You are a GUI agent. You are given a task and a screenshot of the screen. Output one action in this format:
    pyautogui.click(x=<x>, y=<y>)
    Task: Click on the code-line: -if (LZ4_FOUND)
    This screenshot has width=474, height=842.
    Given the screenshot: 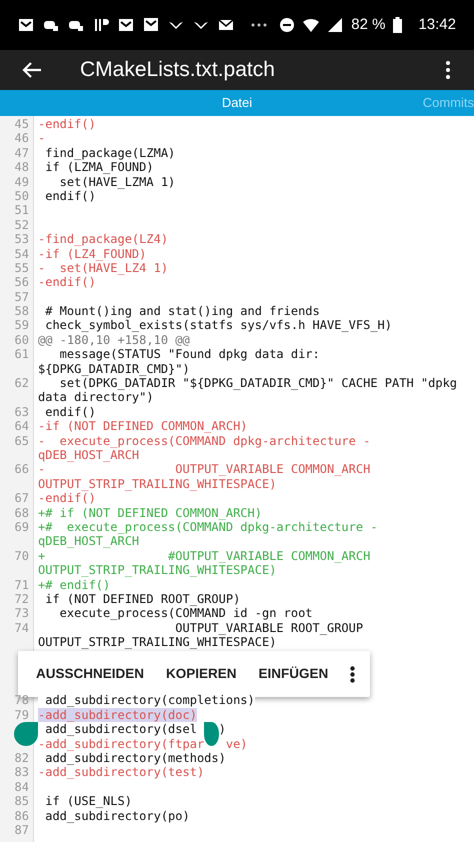 What is the action you would take?
    pyautogui.click(x=92, y=253)
    